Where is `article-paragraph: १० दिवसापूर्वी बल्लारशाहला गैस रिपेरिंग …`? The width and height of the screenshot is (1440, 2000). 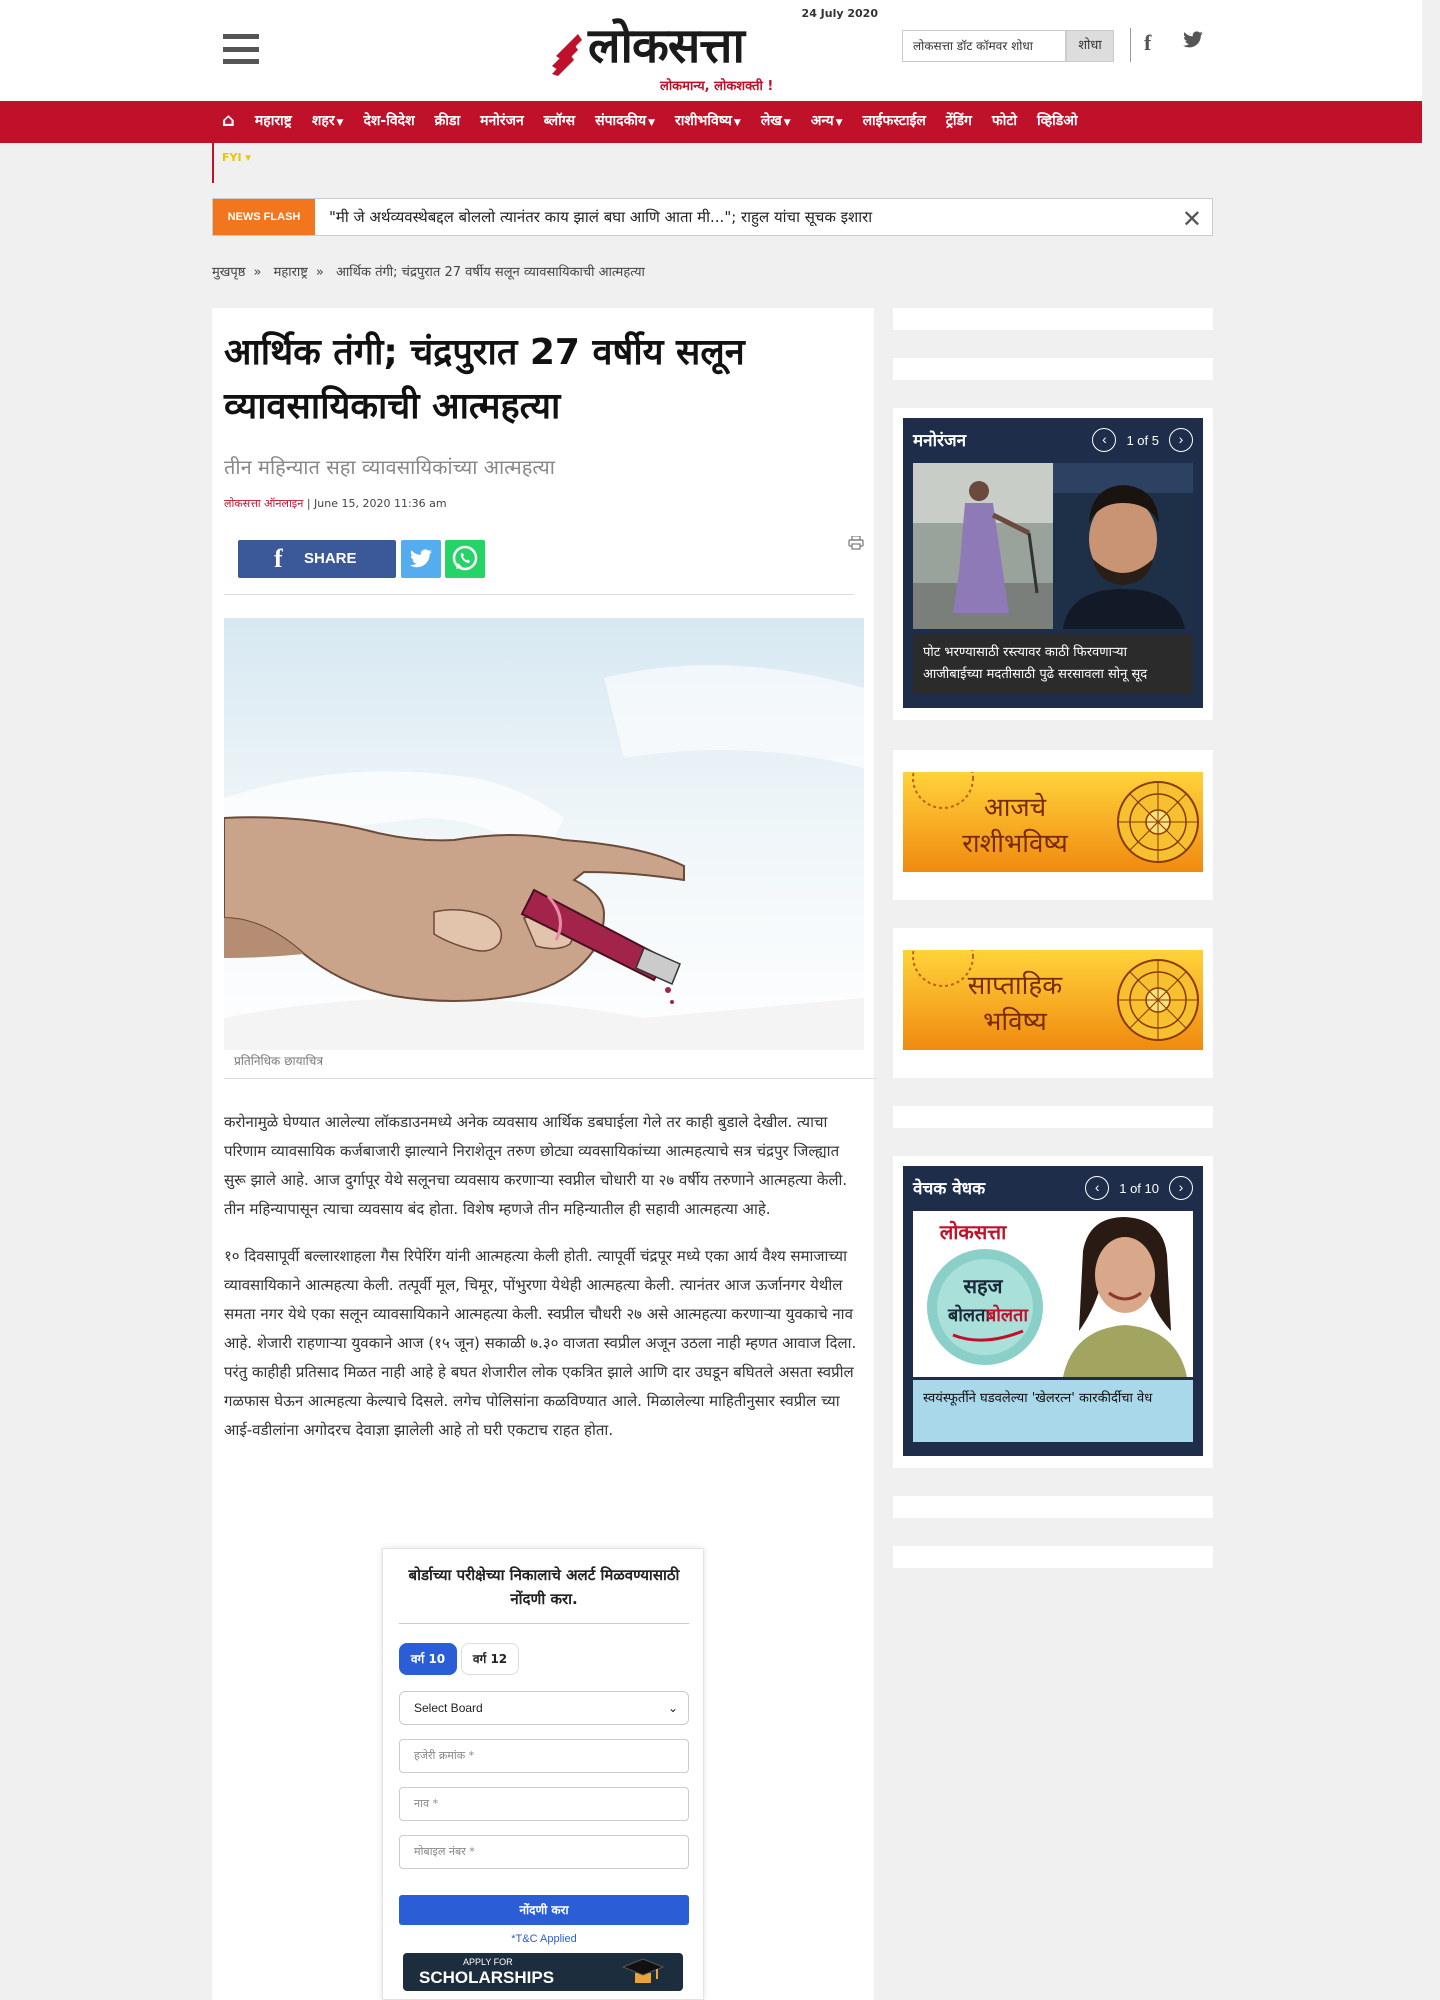
article-paragraph: १० दिवसापूर्वी बल्लारशाहला गैस रिपेरिंग … is located at coordinates (540, 1343).